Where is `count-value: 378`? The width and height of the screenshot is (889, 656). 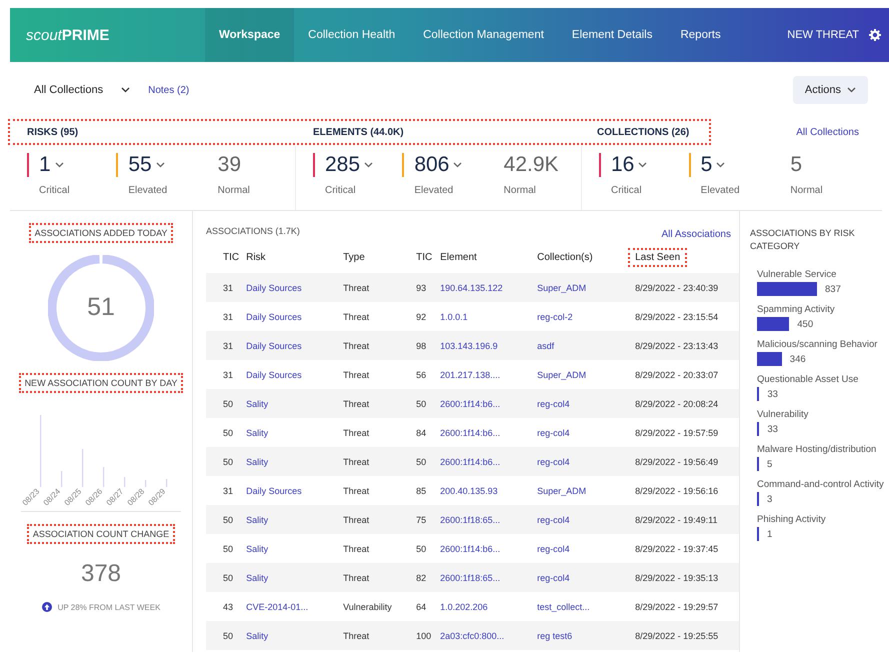 count-value: 378 is located at coordinates (101, 574).